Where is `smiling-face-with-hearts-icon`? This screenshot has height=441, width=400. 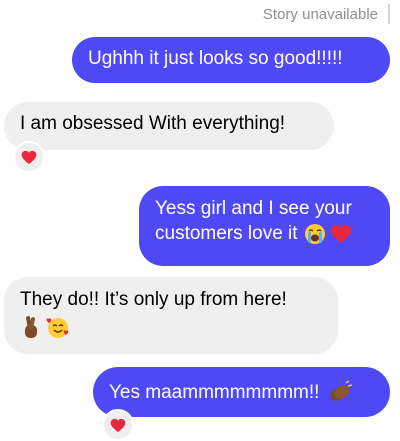
smiling-face-with-hearts-icon is located at coordinates (58, 327).